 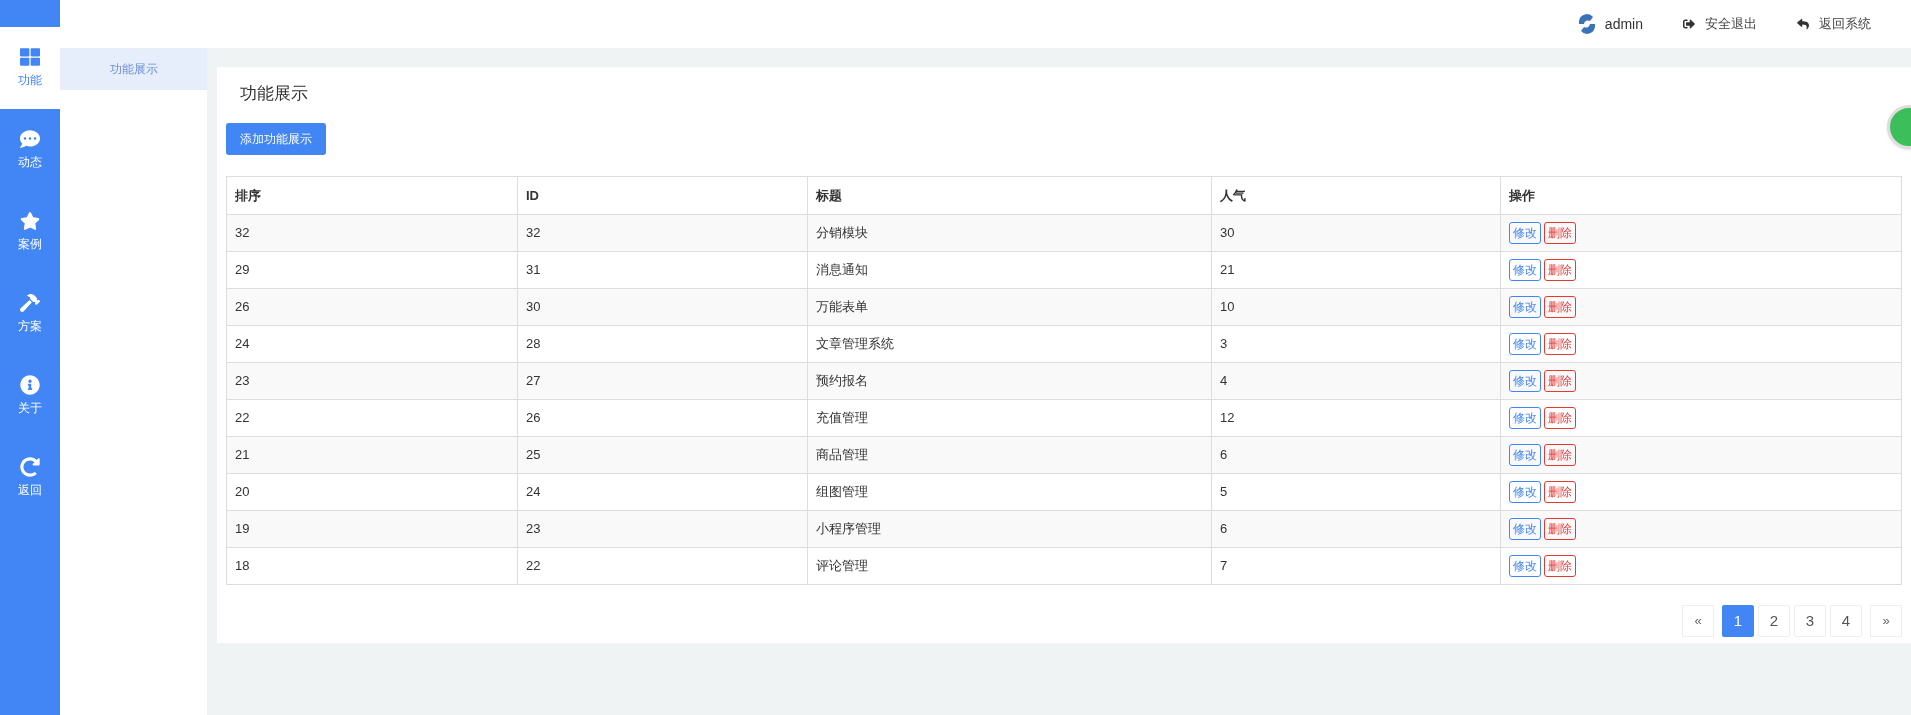 What do you see at coordinates (274, 94) in the screenshot?
I see `page-title: 功能展示` at bounding box center [274, 94].